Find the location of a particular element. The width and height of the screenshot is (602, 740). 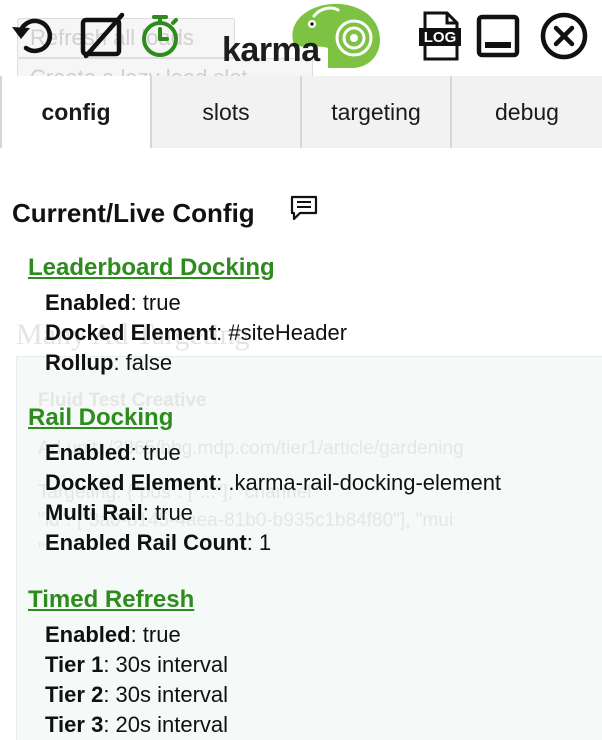

tab-slots: slots is located at coordinates (227, 112).